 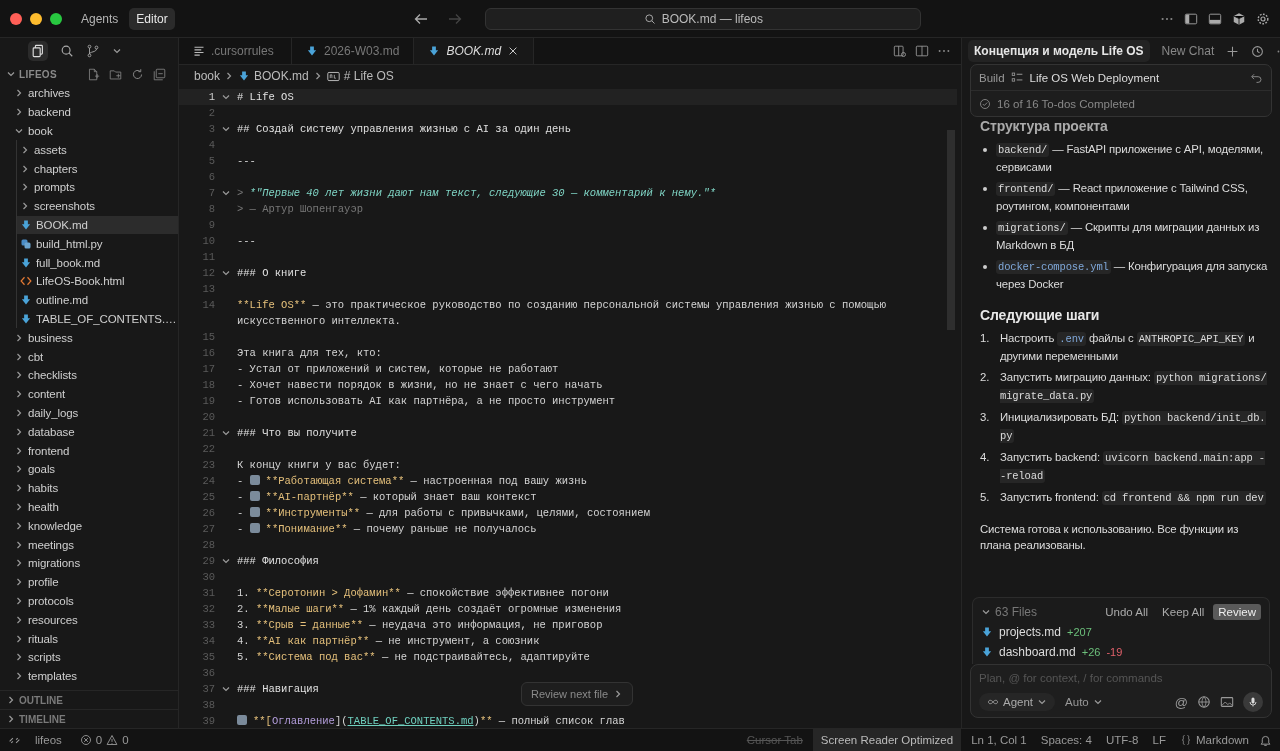 What do you see at coordinates (1084, 702) in the screenshot?
I see `model-dropdown: Auto` at bounding box center [1084, 702].